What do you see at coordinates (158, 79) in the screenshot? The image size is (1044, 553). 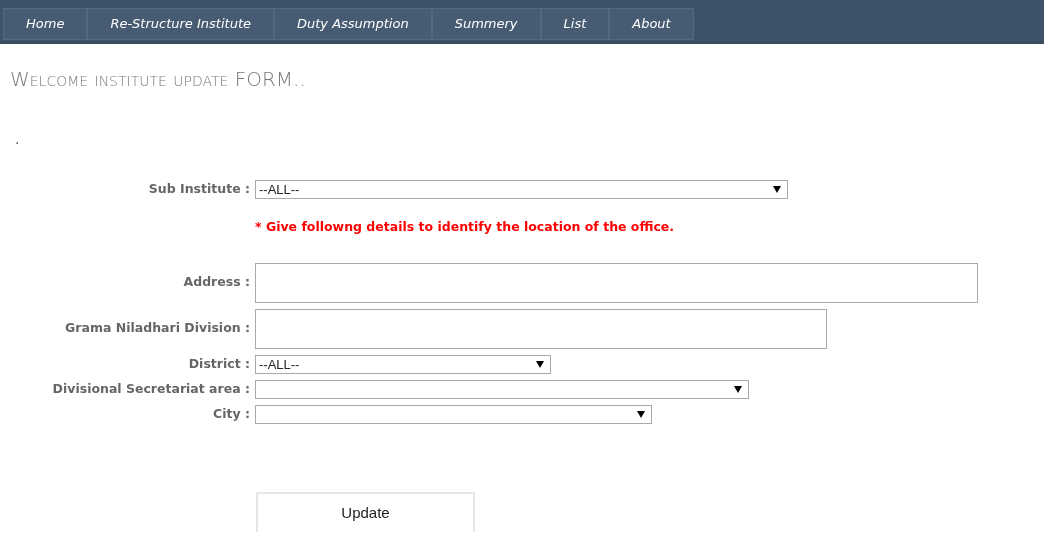 I see `page-title: Welcome institute update FORM..` at bounding box center [158, 79].